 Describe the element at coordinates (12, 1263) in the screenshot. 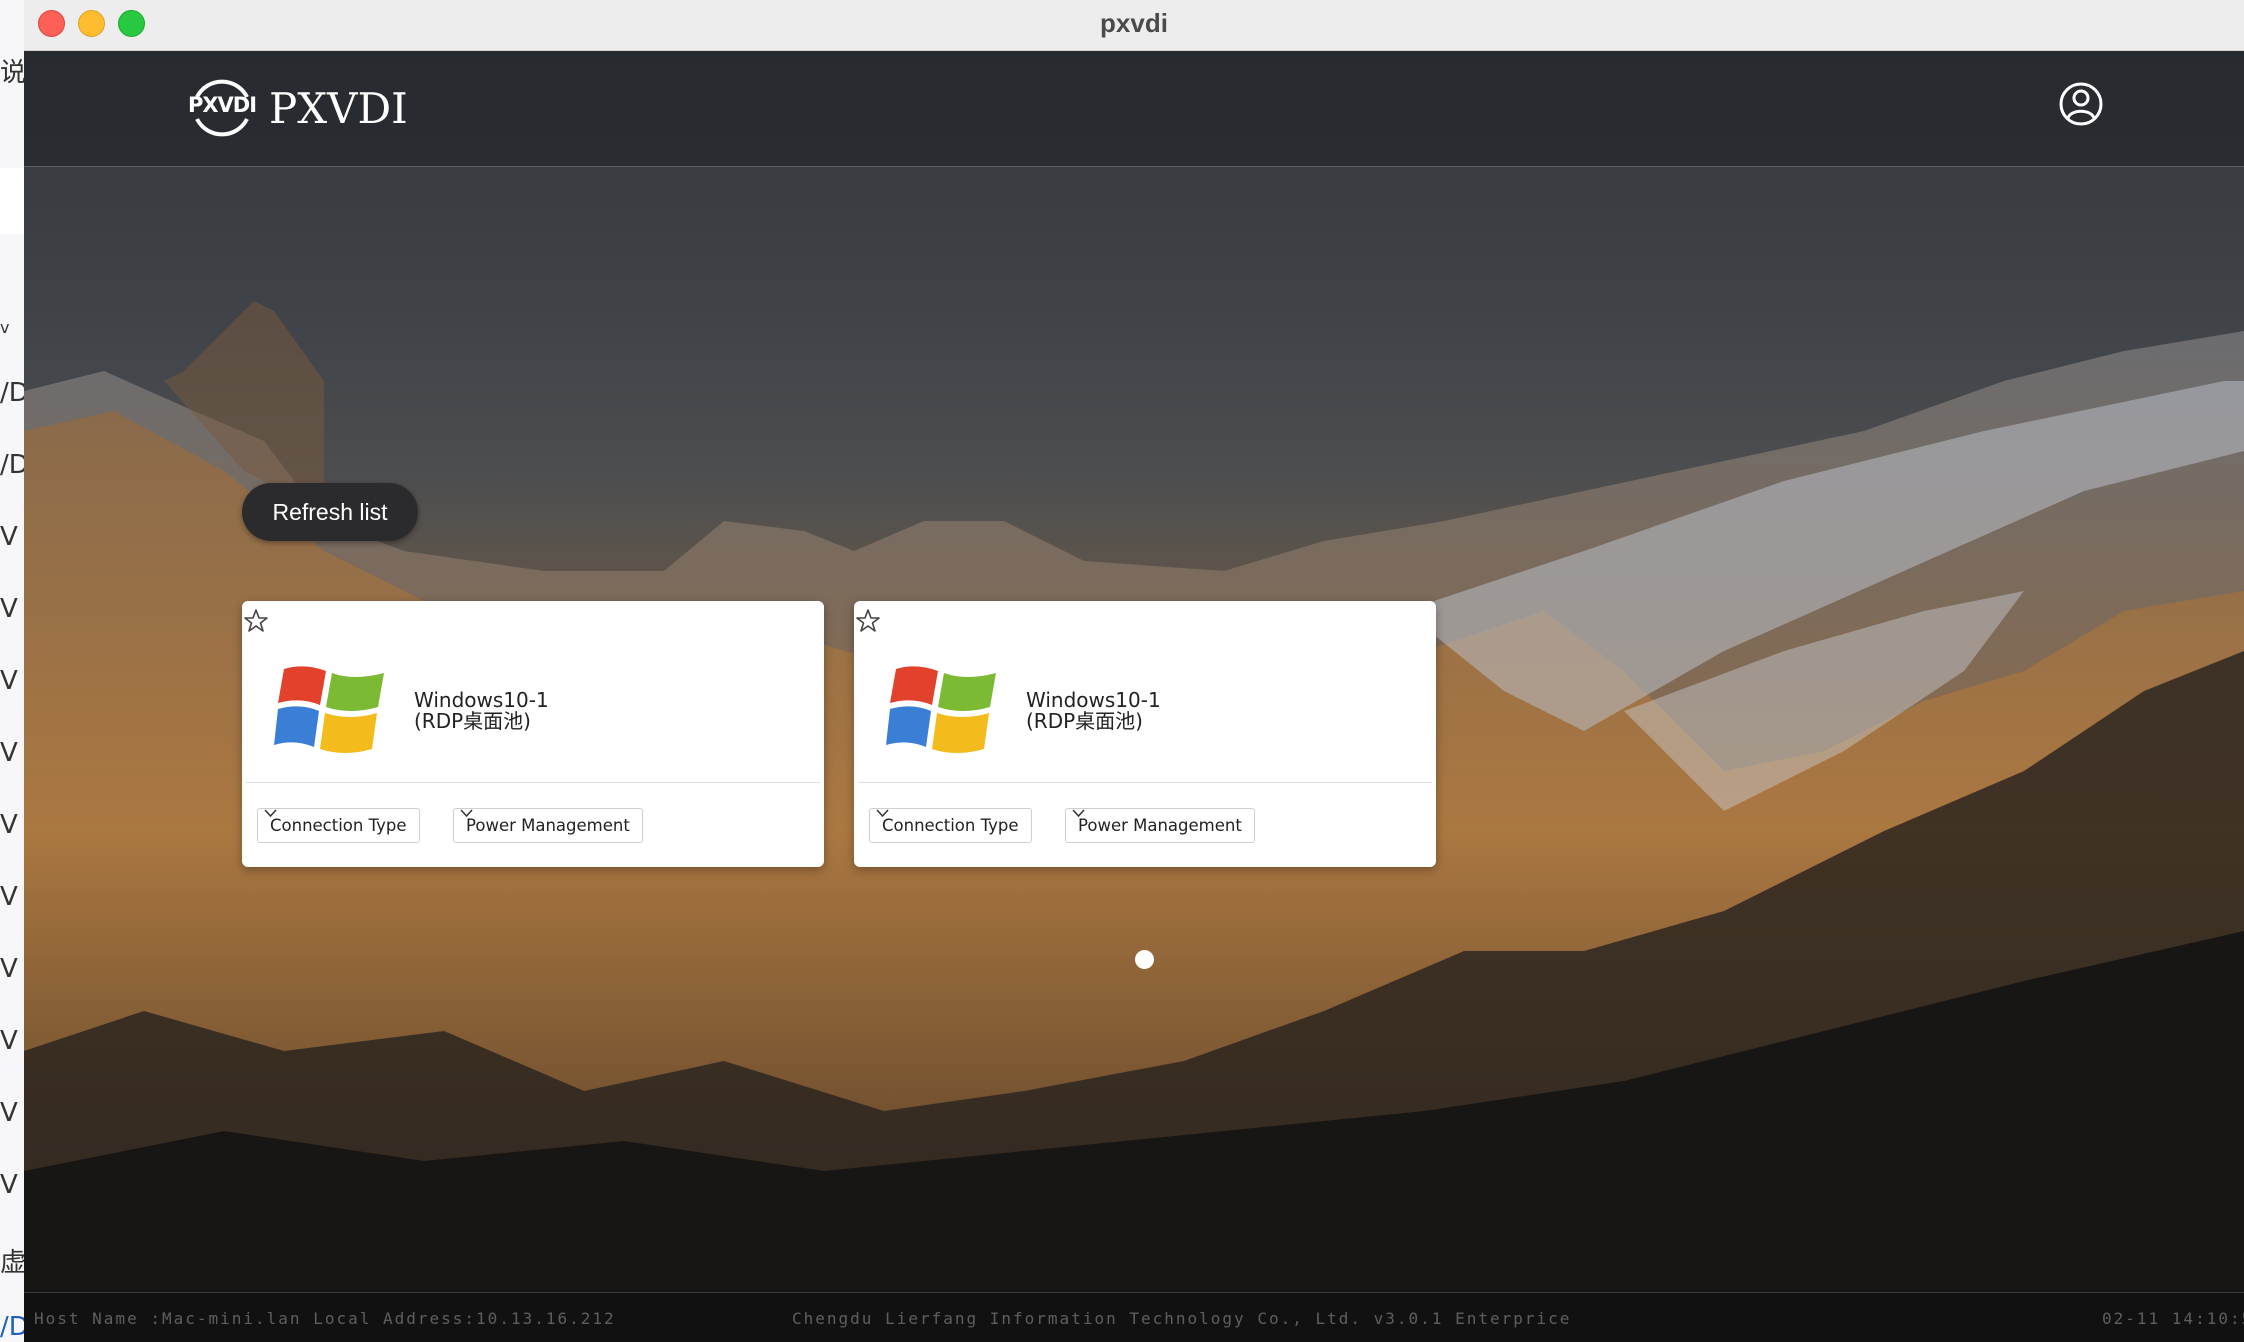

I see `background-text: 虚` at that location.